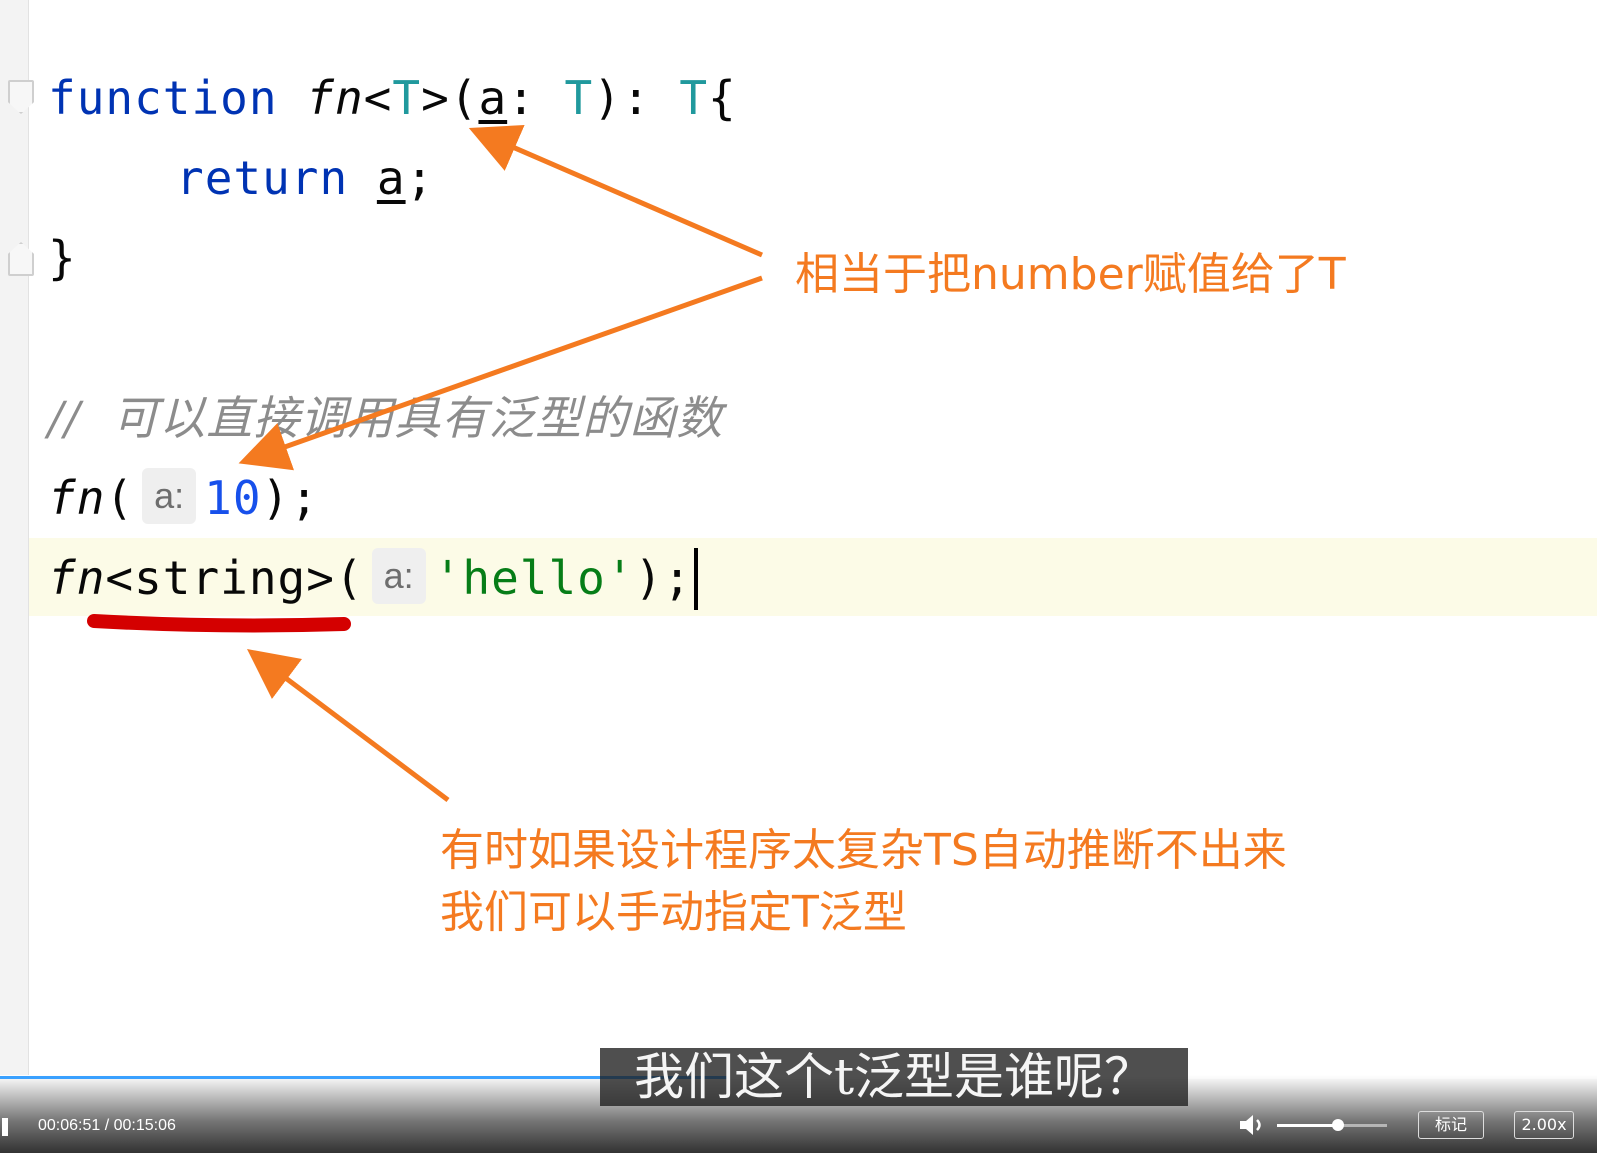 This screenshot has width=1597, height=1153. I want to click on text-cursor, so click(695, 579).